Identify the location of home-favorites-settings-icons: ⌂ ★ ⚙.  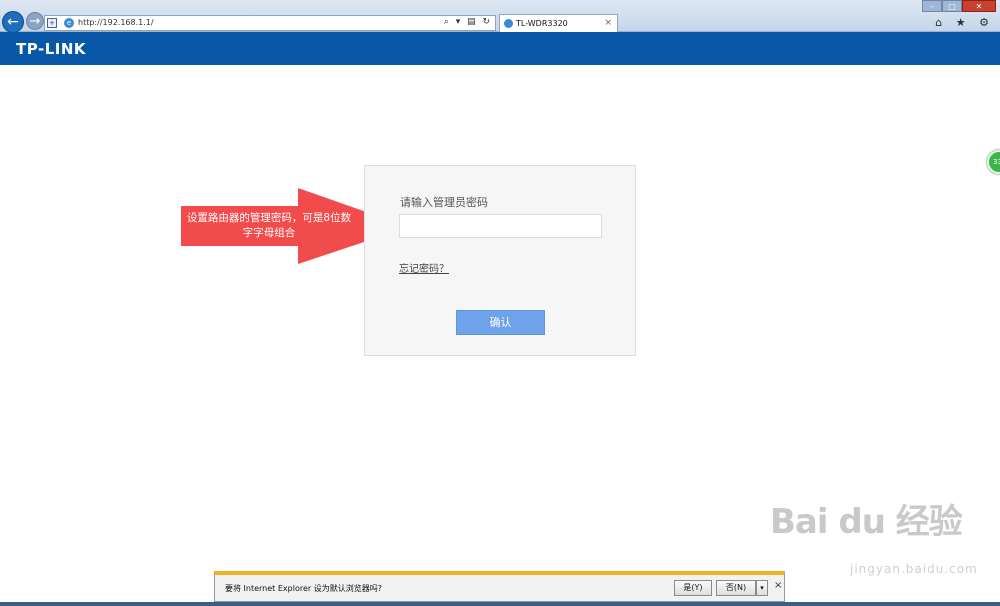
(964, 22).